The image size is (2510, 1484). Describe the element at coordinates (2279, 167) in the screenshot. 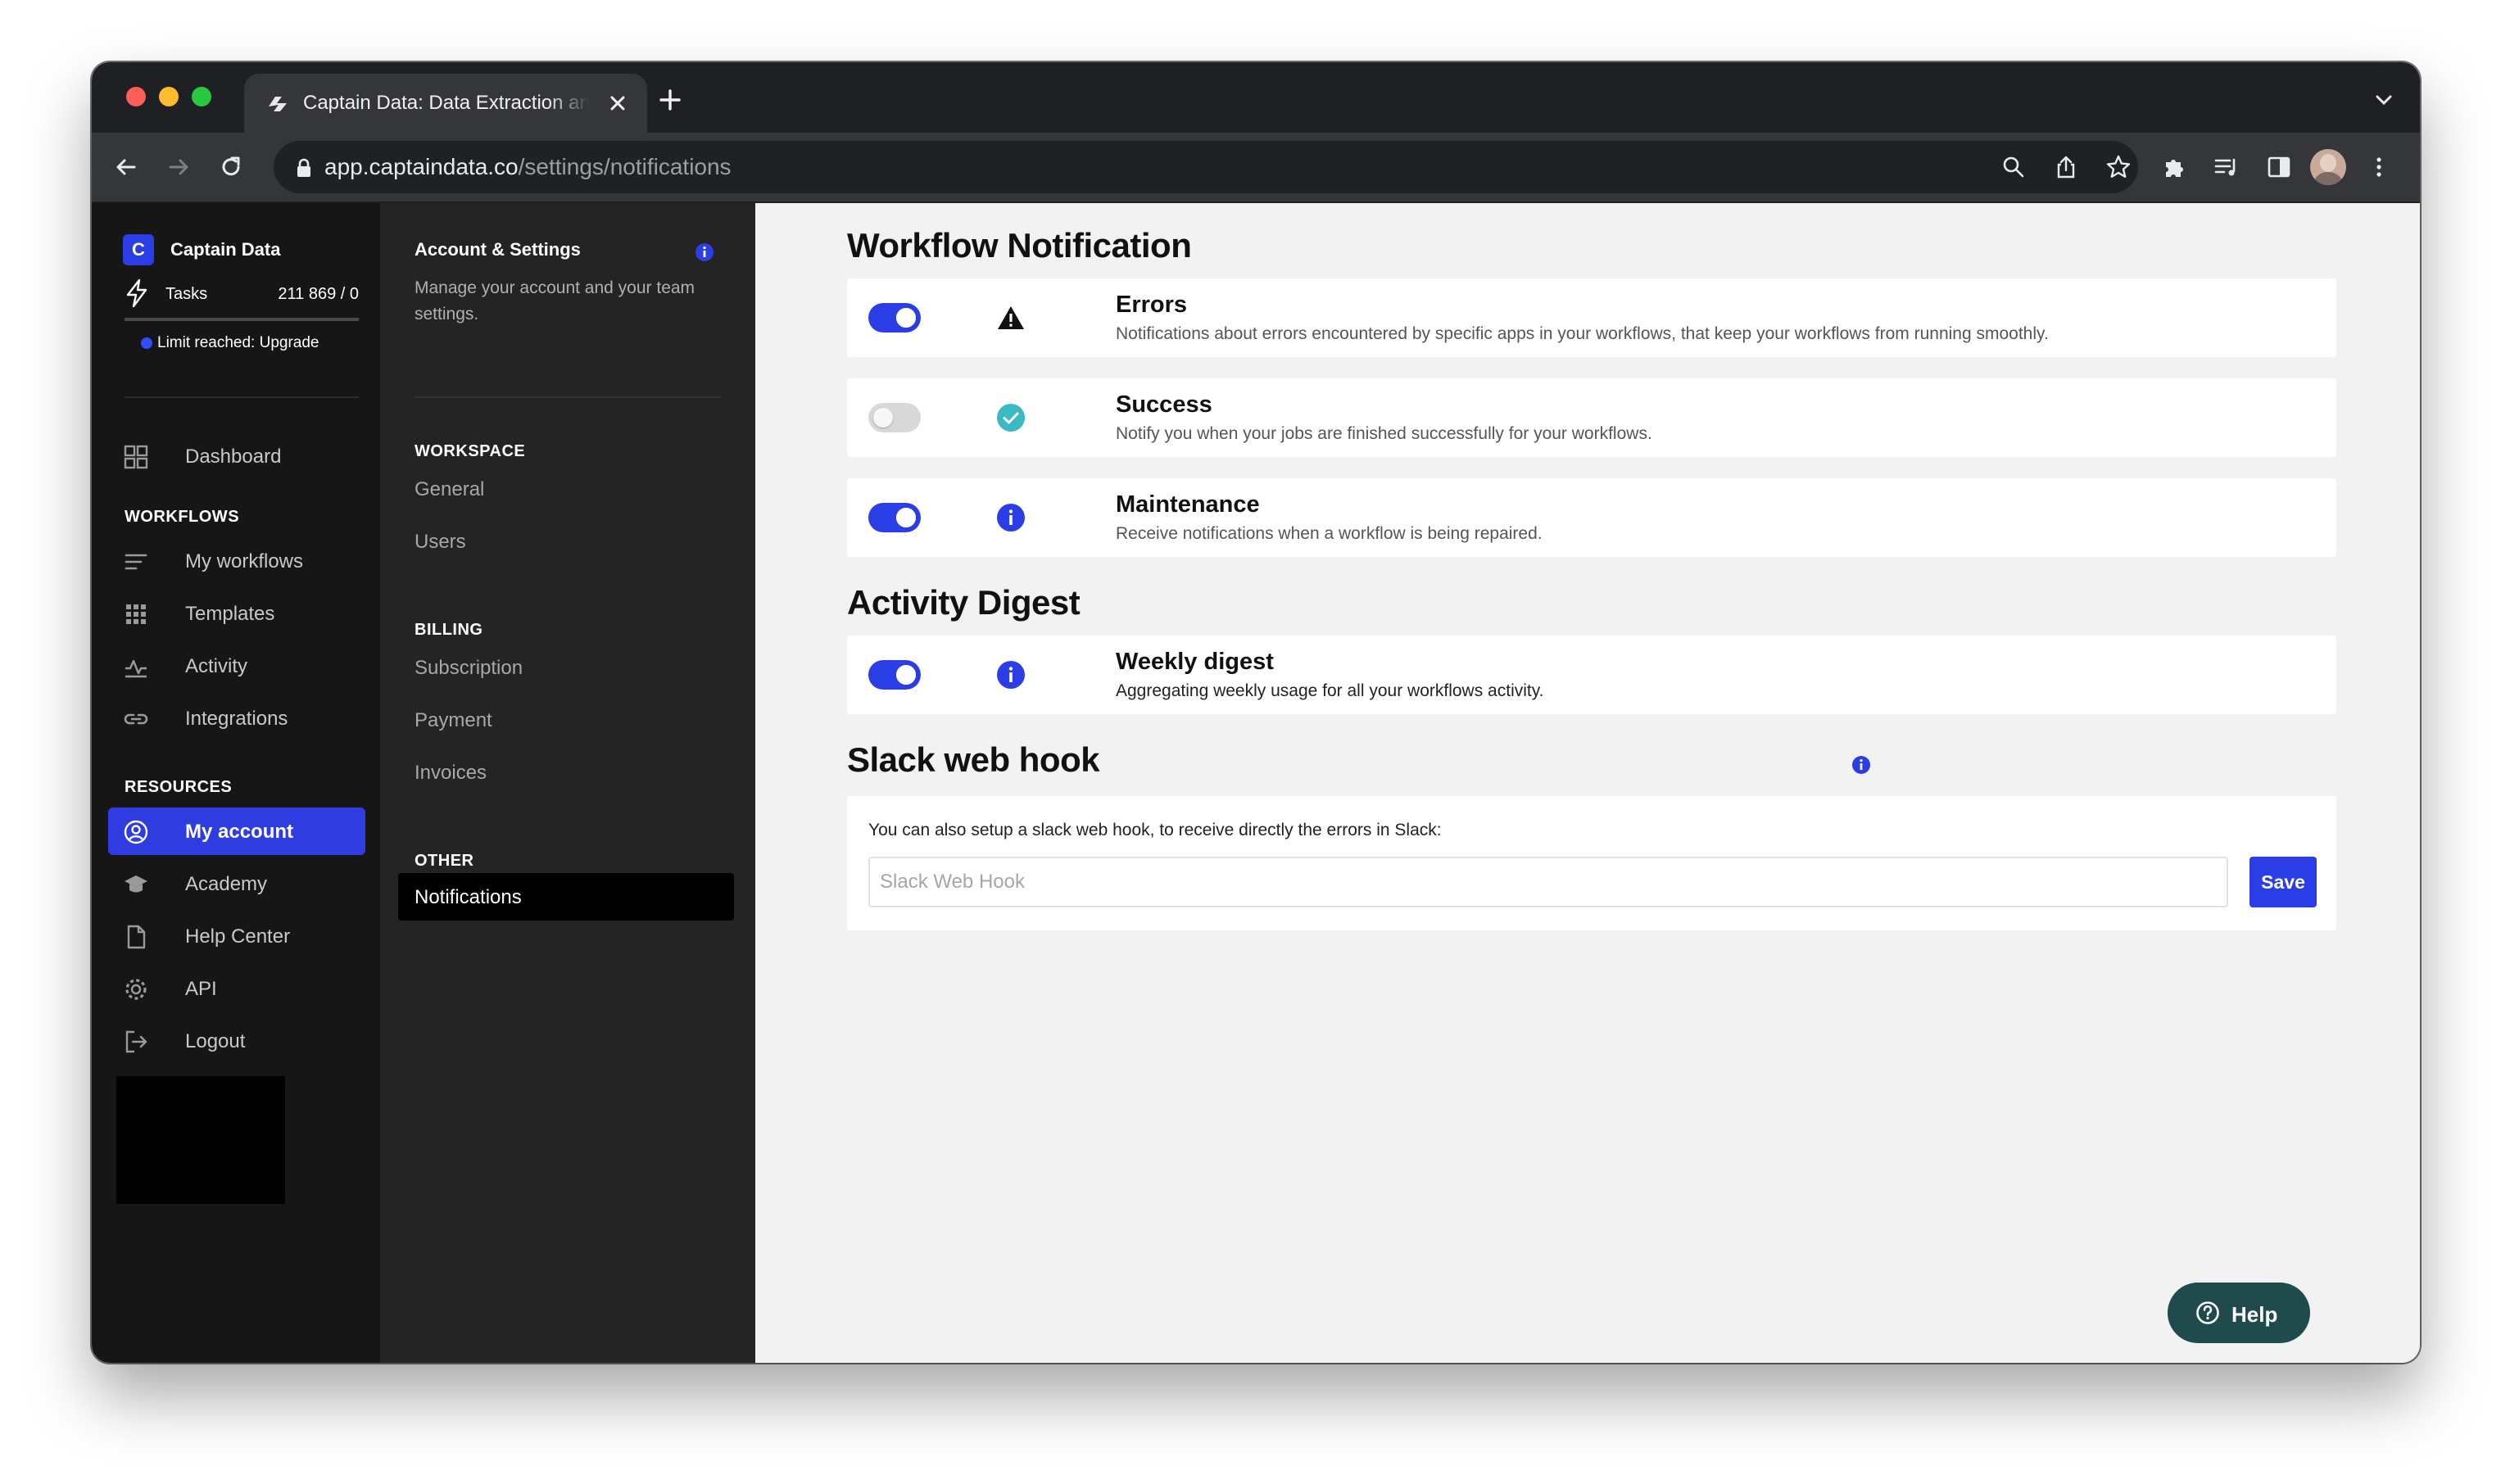

I see `side-panel-icon` at that location.